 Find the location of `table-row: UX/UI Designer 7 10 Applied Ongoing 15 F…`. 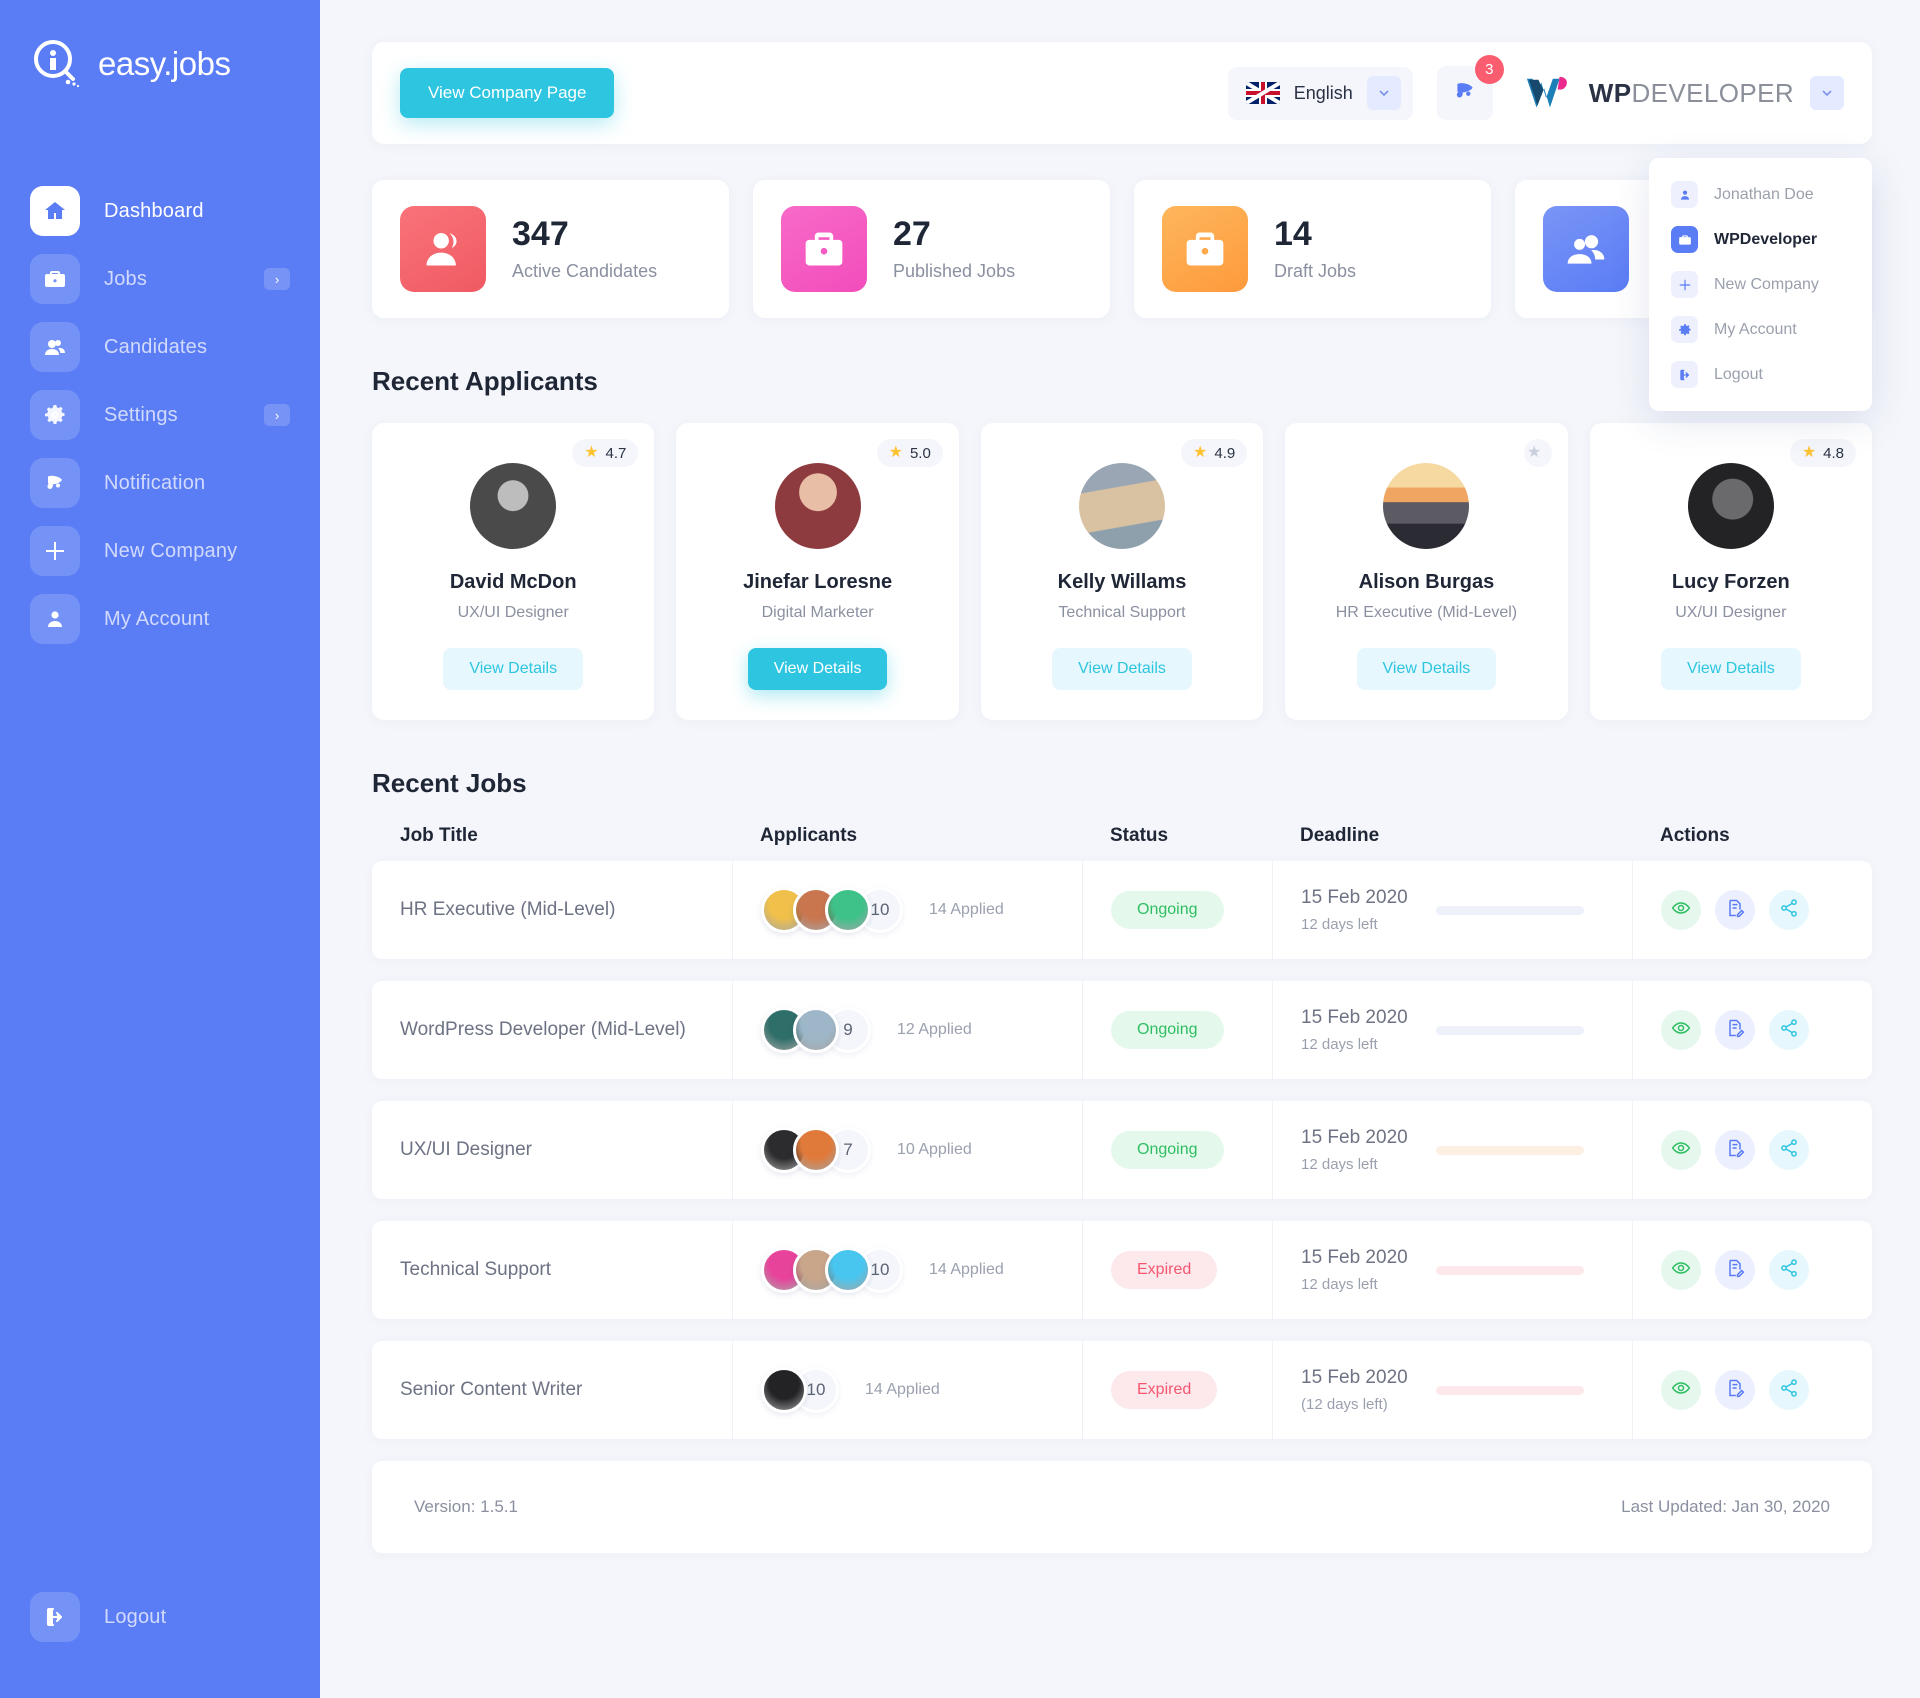

table-row: UX/UI Designer 7 10 Applied Ongoing 15 F… is located at coordinates (1122, 1150).